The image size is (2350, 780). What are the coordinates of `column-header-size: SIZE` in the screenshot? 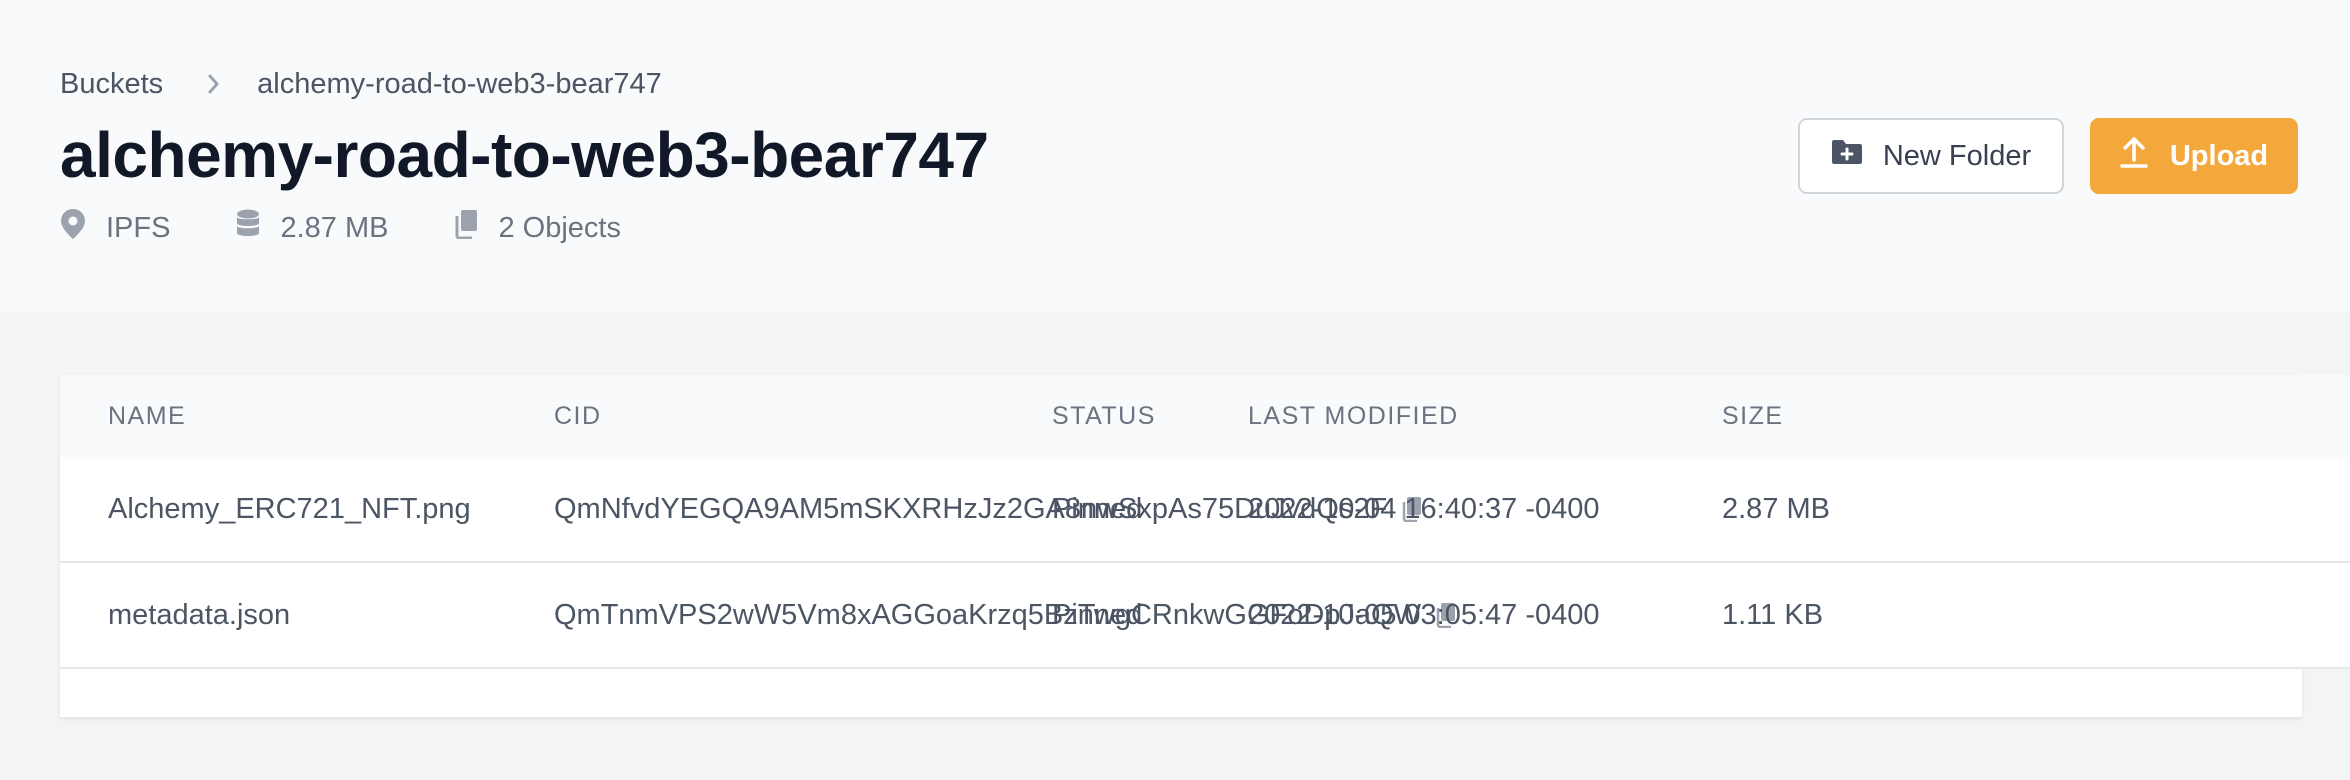 It's located at (1753, 416).